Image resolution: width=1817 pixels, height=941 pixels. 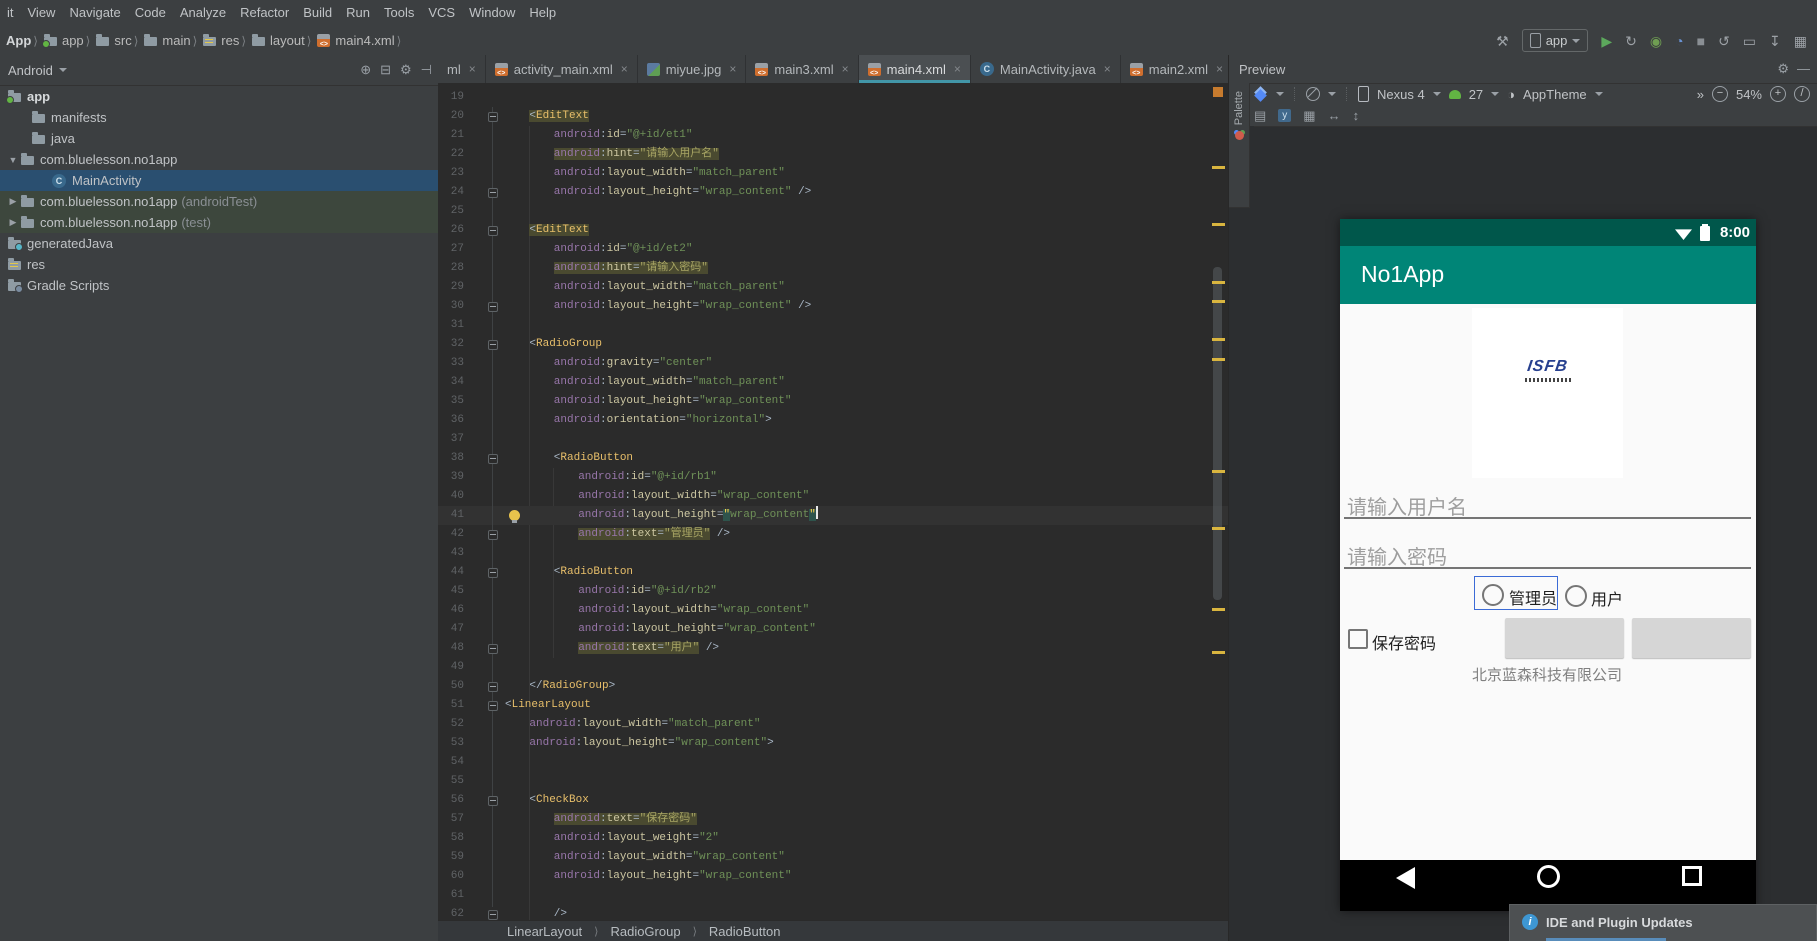 What do you see at coordinates (1803, 69) in the screenshot?
I see `preview-hide-icon: —` at bounding box center [1803, 69].